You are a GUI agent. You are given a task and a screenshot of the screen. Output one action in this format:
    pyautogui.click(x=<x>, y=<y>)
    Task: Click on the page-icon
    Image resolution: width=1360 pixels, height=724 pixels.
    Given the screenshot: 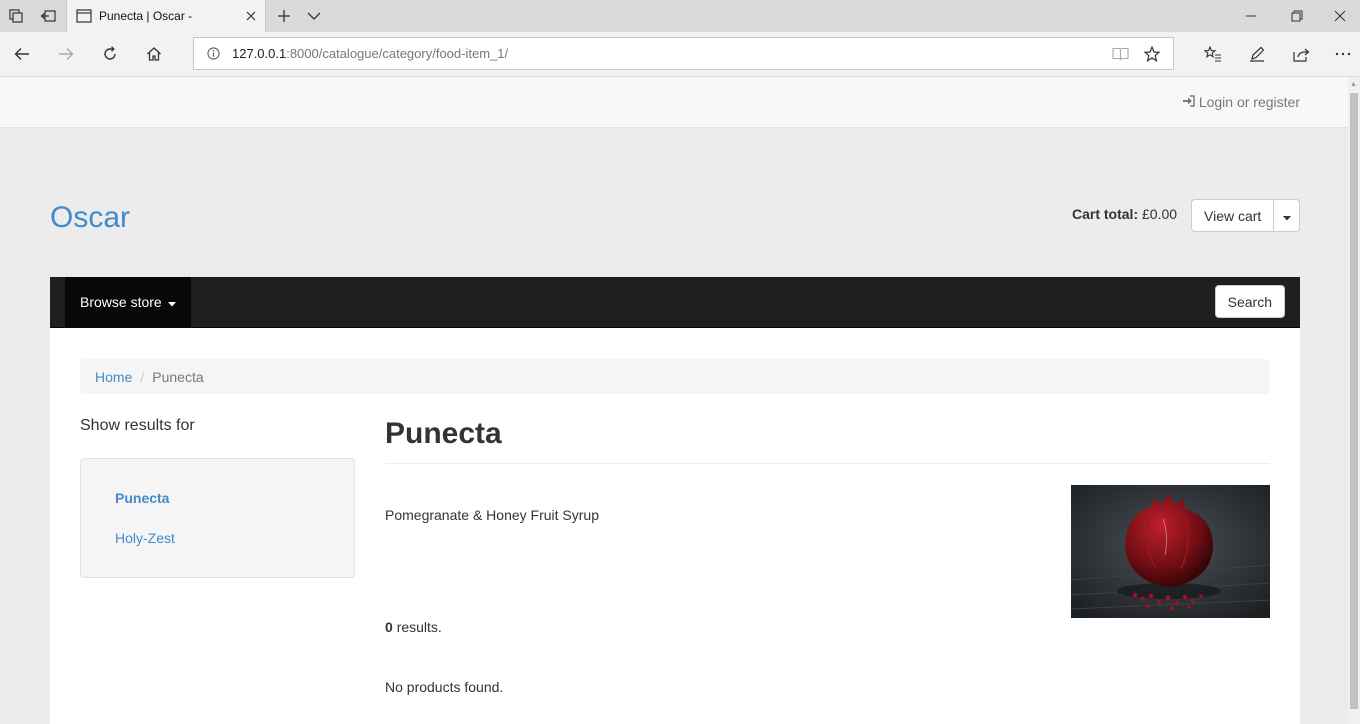 What is the action you would take?
    pyautogui.click(x=84, y=17)
    